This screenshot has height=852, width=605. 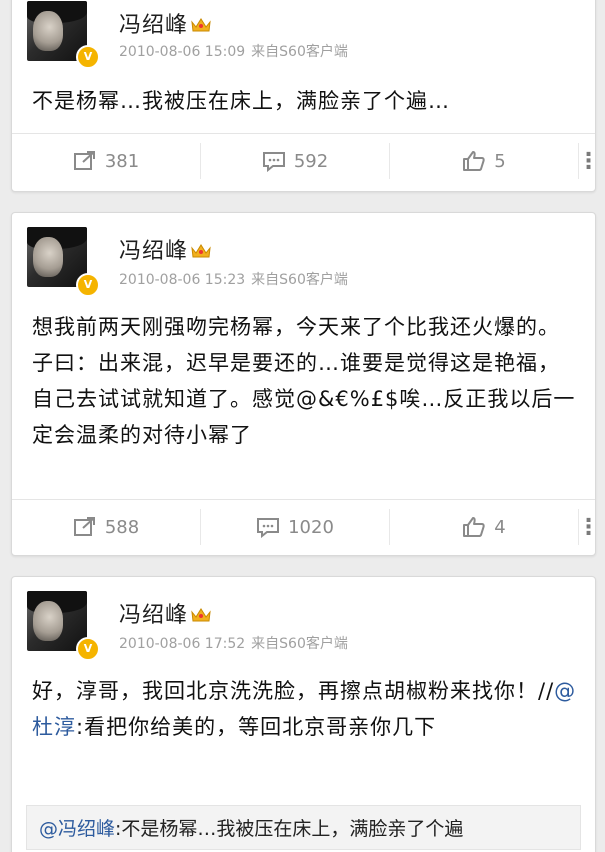 What do you see at coordinates (293, 691) in the screenshot?
I see `post-text-part: 好，淳哥，我回北京洗洗脸，再擦点胡椒粉来找你！//` at bounding box center [293, 691].